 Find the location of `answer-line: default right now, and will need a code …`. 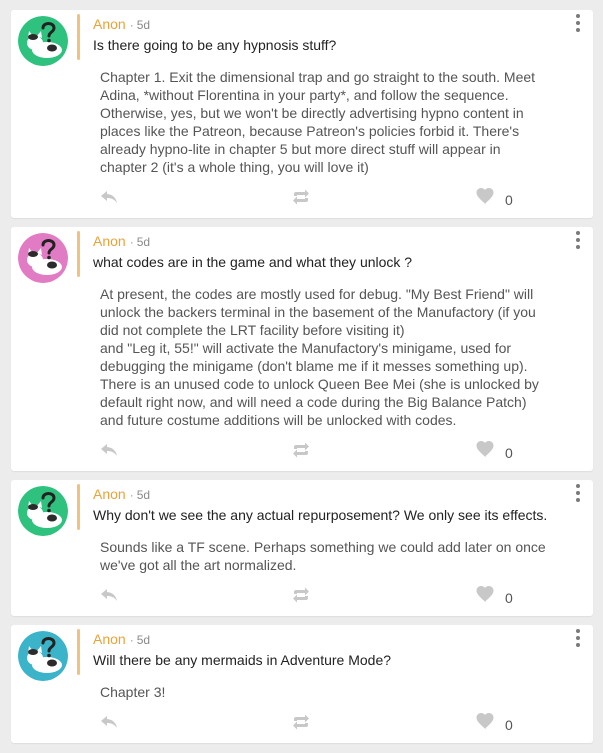

answer-line: default right now, and will need a code … is located at coordinates (313, 402).